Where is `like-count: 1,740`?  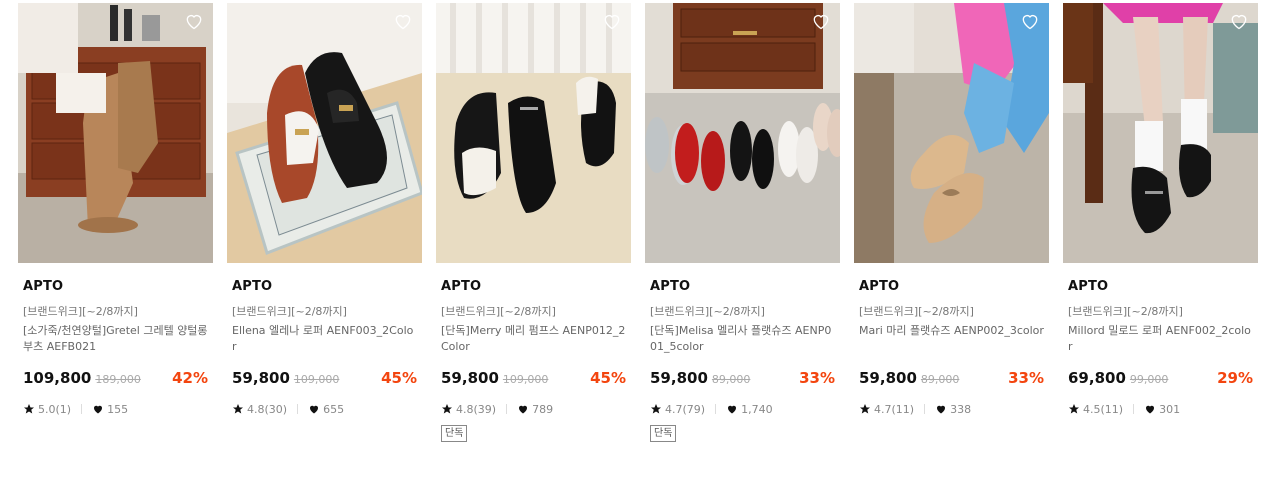
like-count: 1,740 is located at coordinates (757, 409).